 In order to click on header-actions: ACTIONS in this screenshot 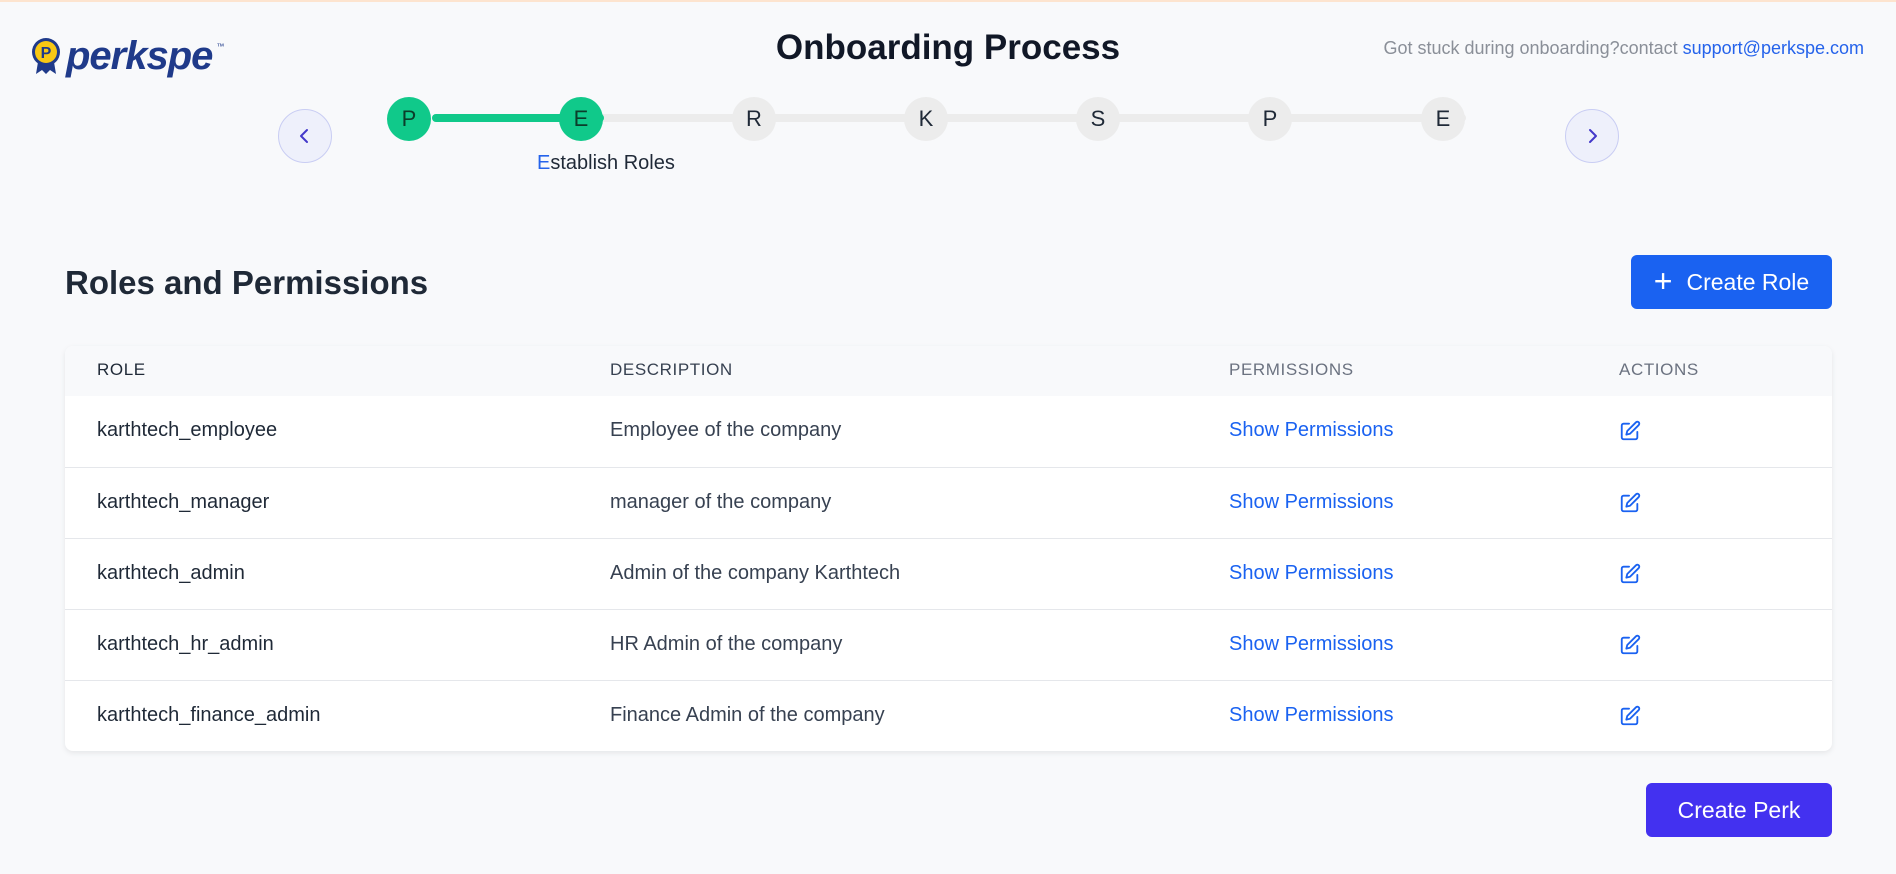, I will do `click(1659, 369)`.